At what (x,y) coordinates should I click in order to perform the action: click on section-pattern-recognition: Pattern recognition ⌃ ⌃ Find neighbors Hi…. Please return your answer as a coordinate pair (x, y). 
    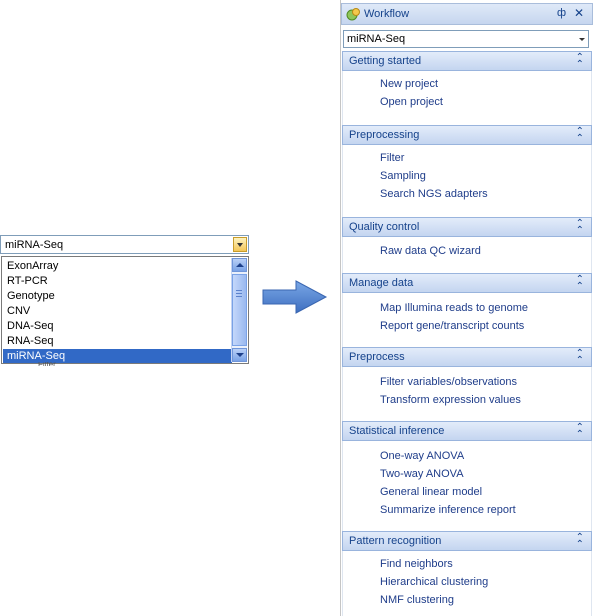
    Looking at the image, I should click on (467, 573).